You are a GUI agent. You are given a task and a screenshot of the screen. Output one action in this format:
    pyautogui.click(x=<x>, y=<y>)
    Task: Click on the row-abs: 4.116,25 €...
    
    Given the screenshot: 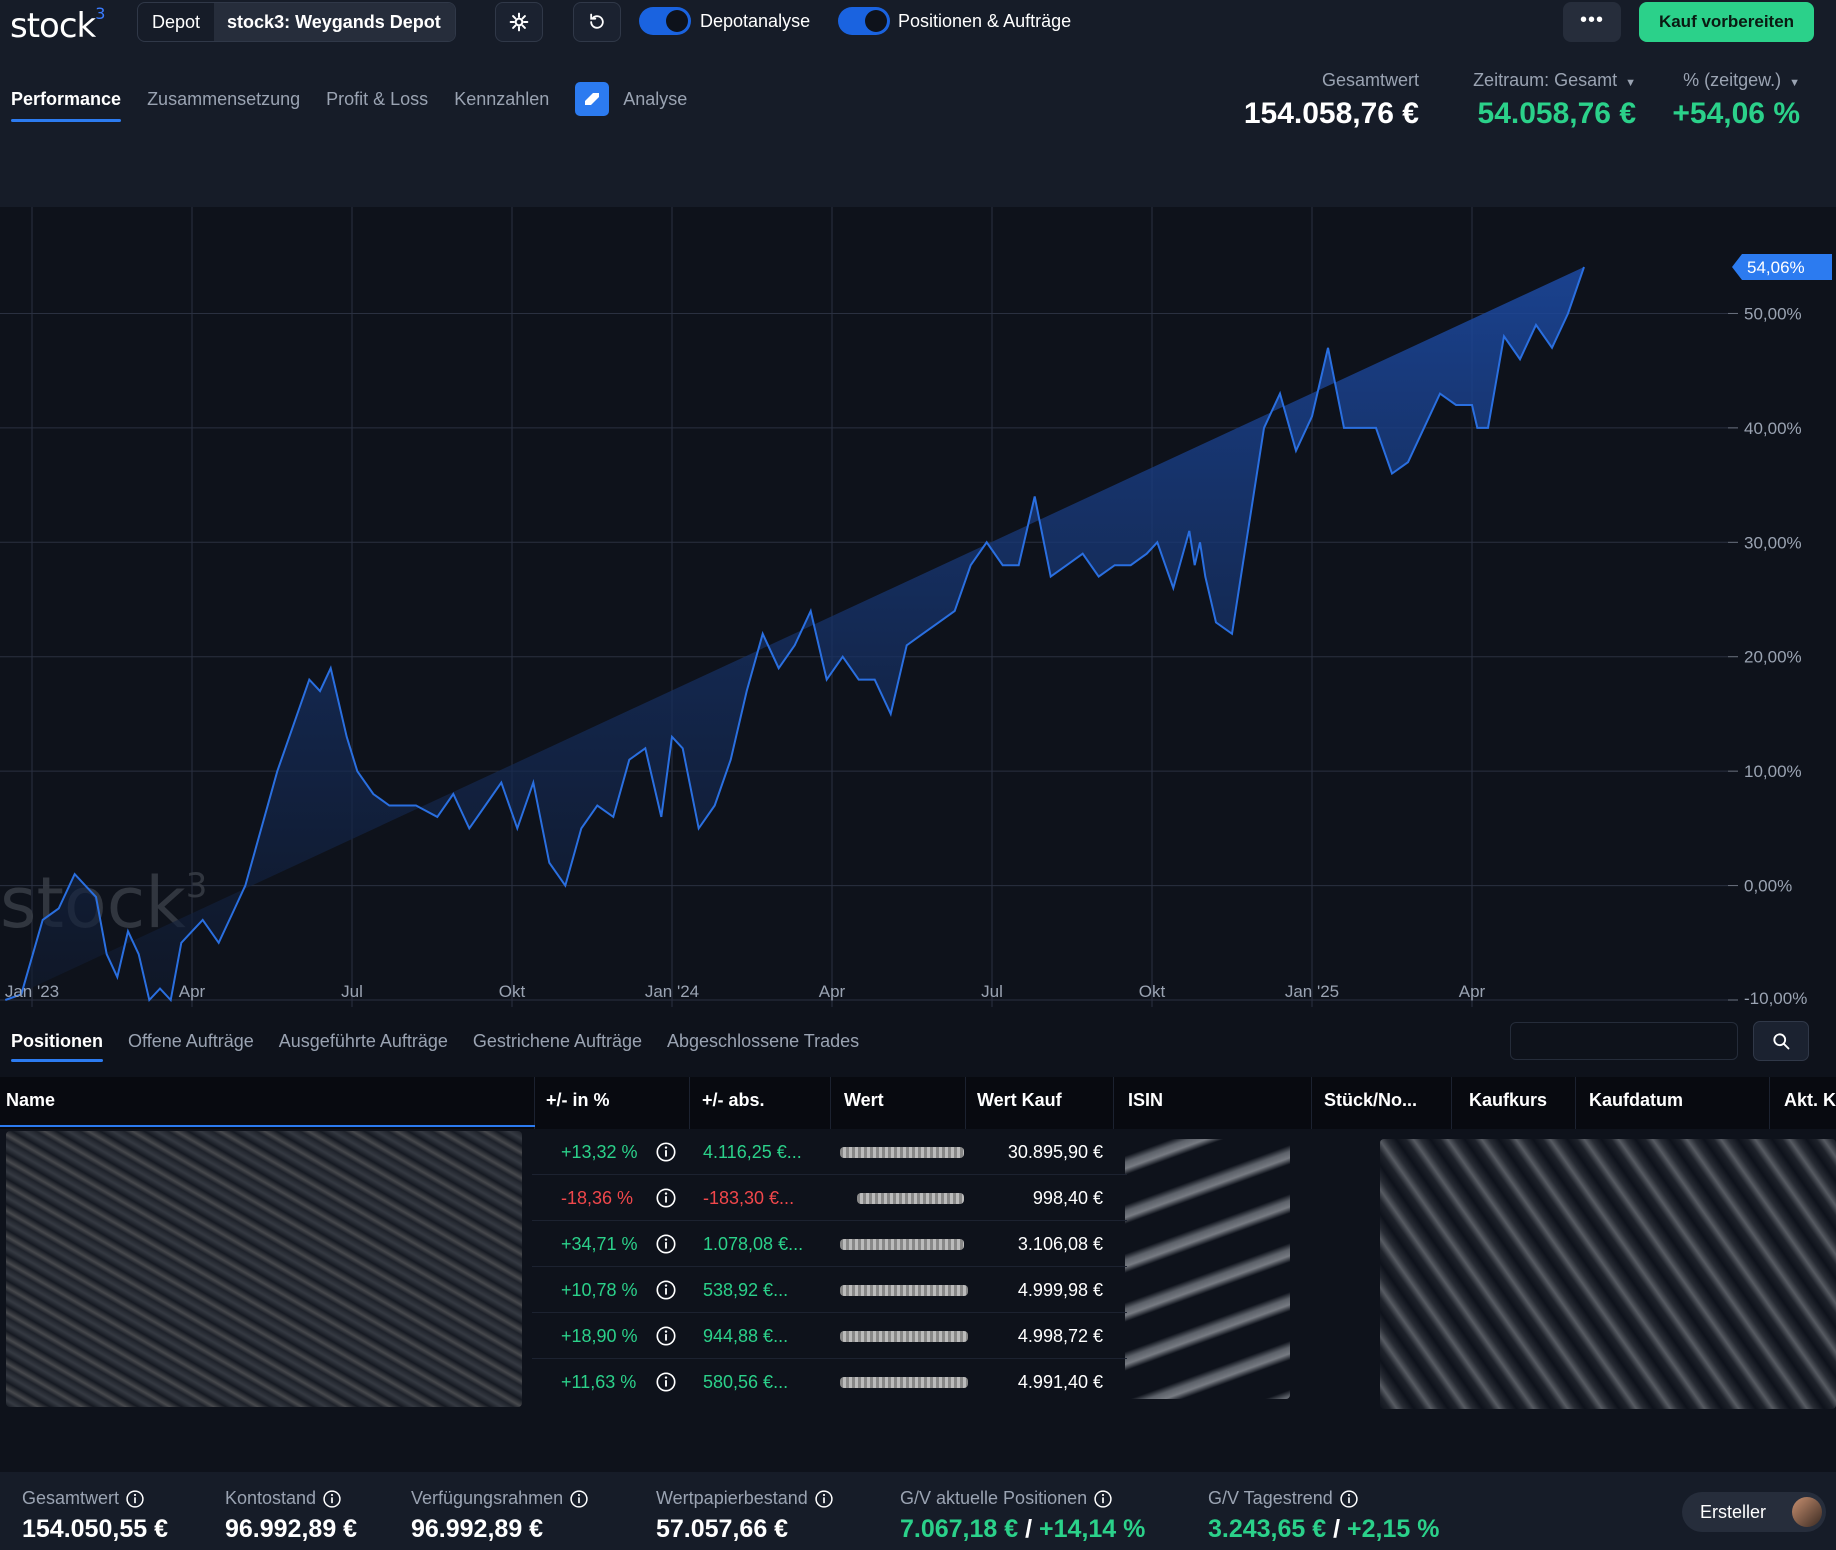 What is the action you would take?
    pyautogui.click(x=752, y=1152)
    